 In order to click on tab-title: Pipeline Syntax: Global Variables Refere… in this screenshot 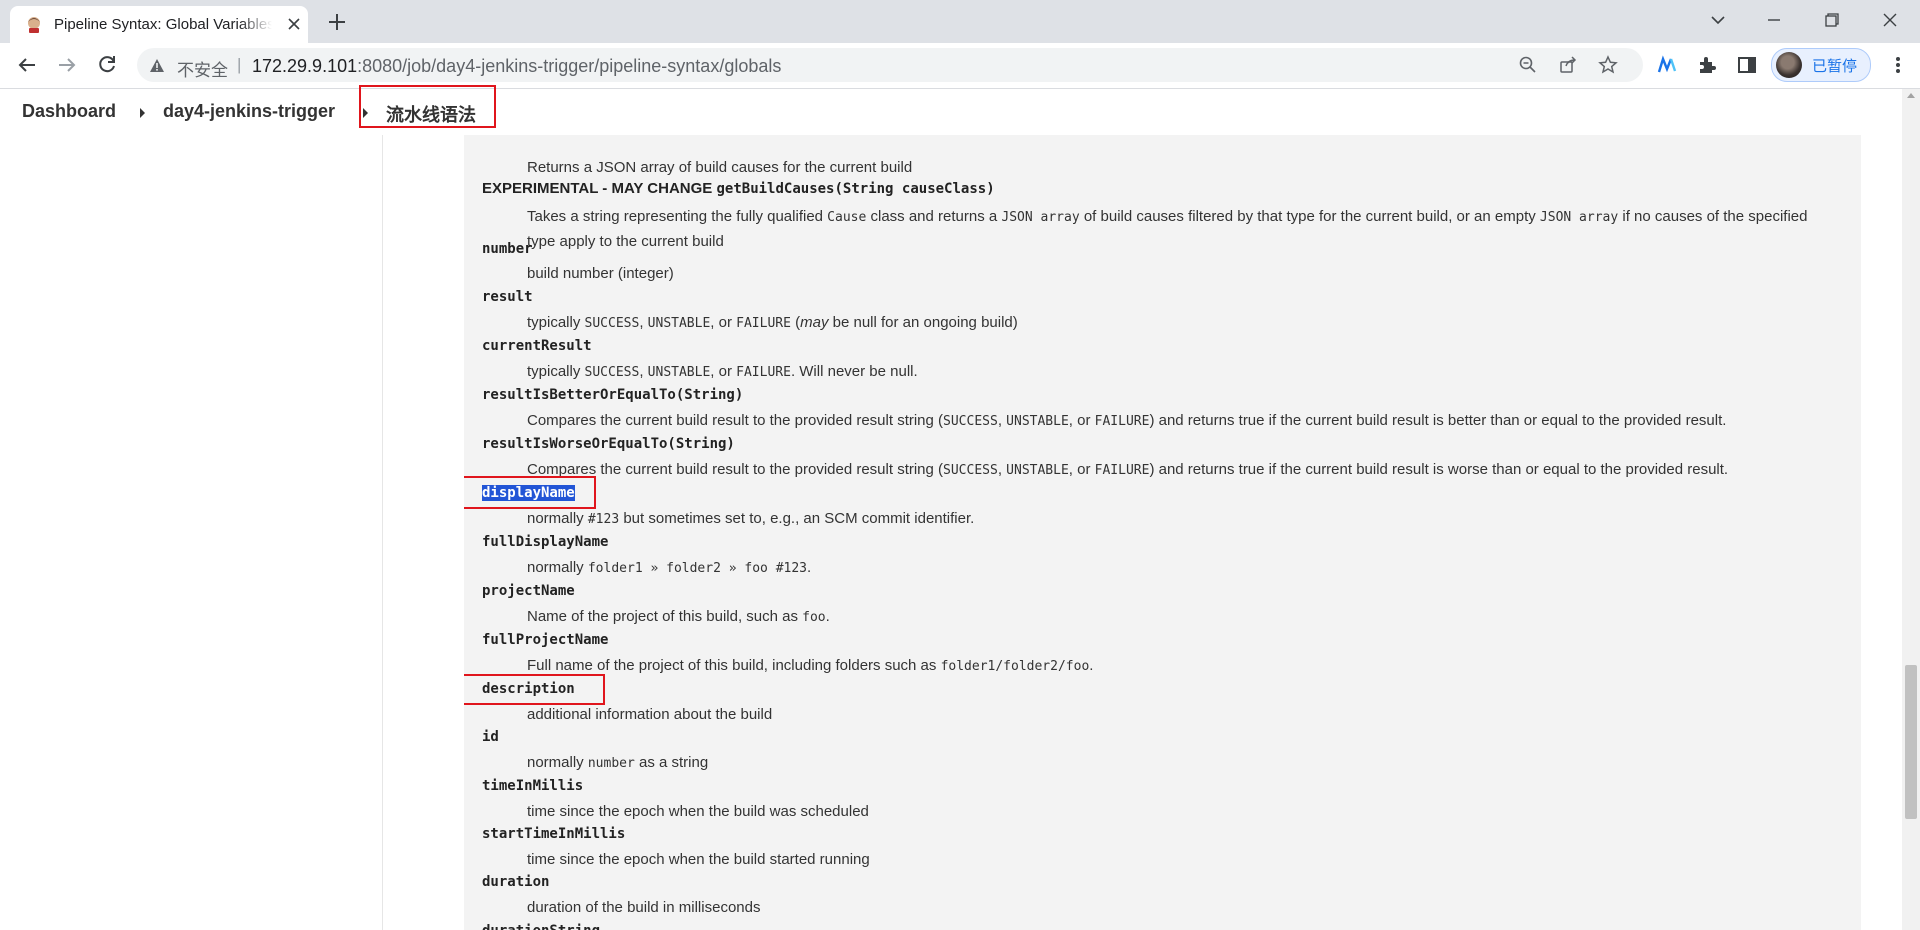, I will do `click(163, 24)`.